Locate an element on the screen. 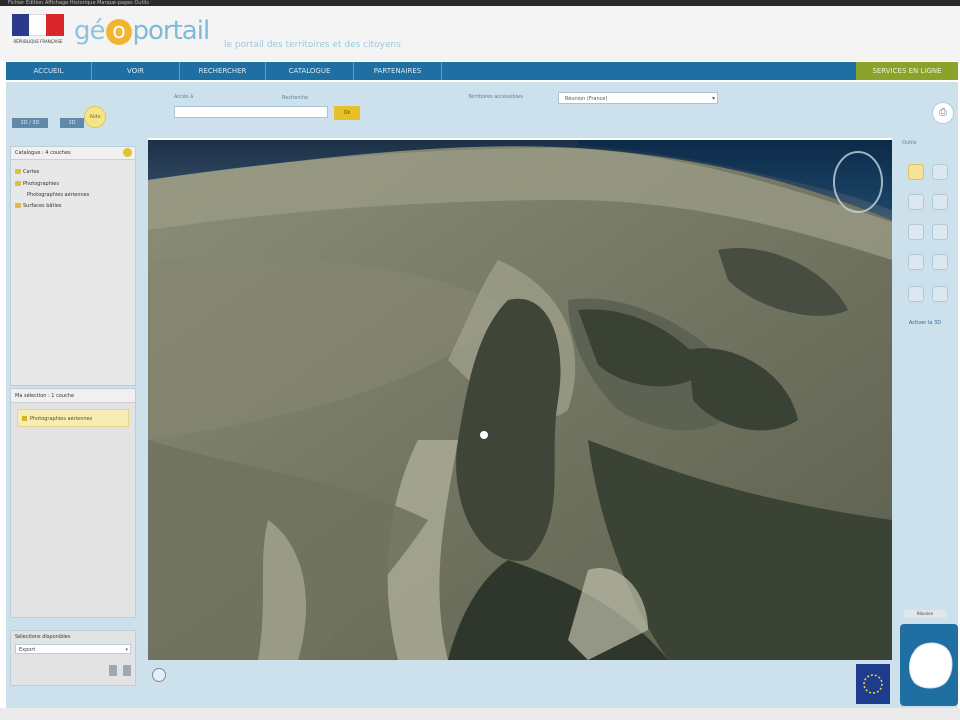  reunion-island-shape is located at coordinates (931, 665).